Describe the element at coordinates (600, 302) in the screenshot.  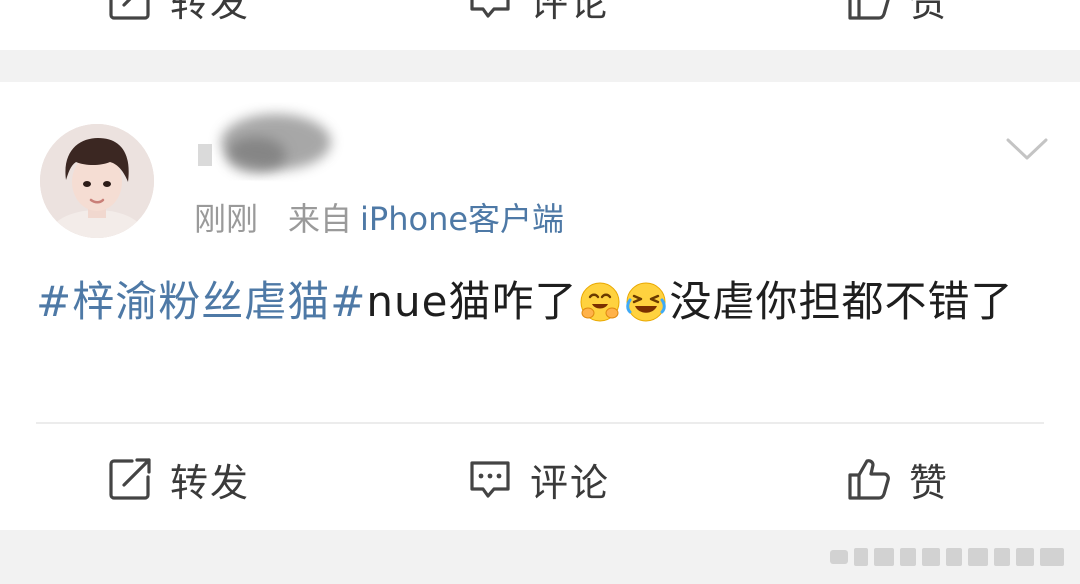
I see `hugging-face-emoji-icon` at that location.